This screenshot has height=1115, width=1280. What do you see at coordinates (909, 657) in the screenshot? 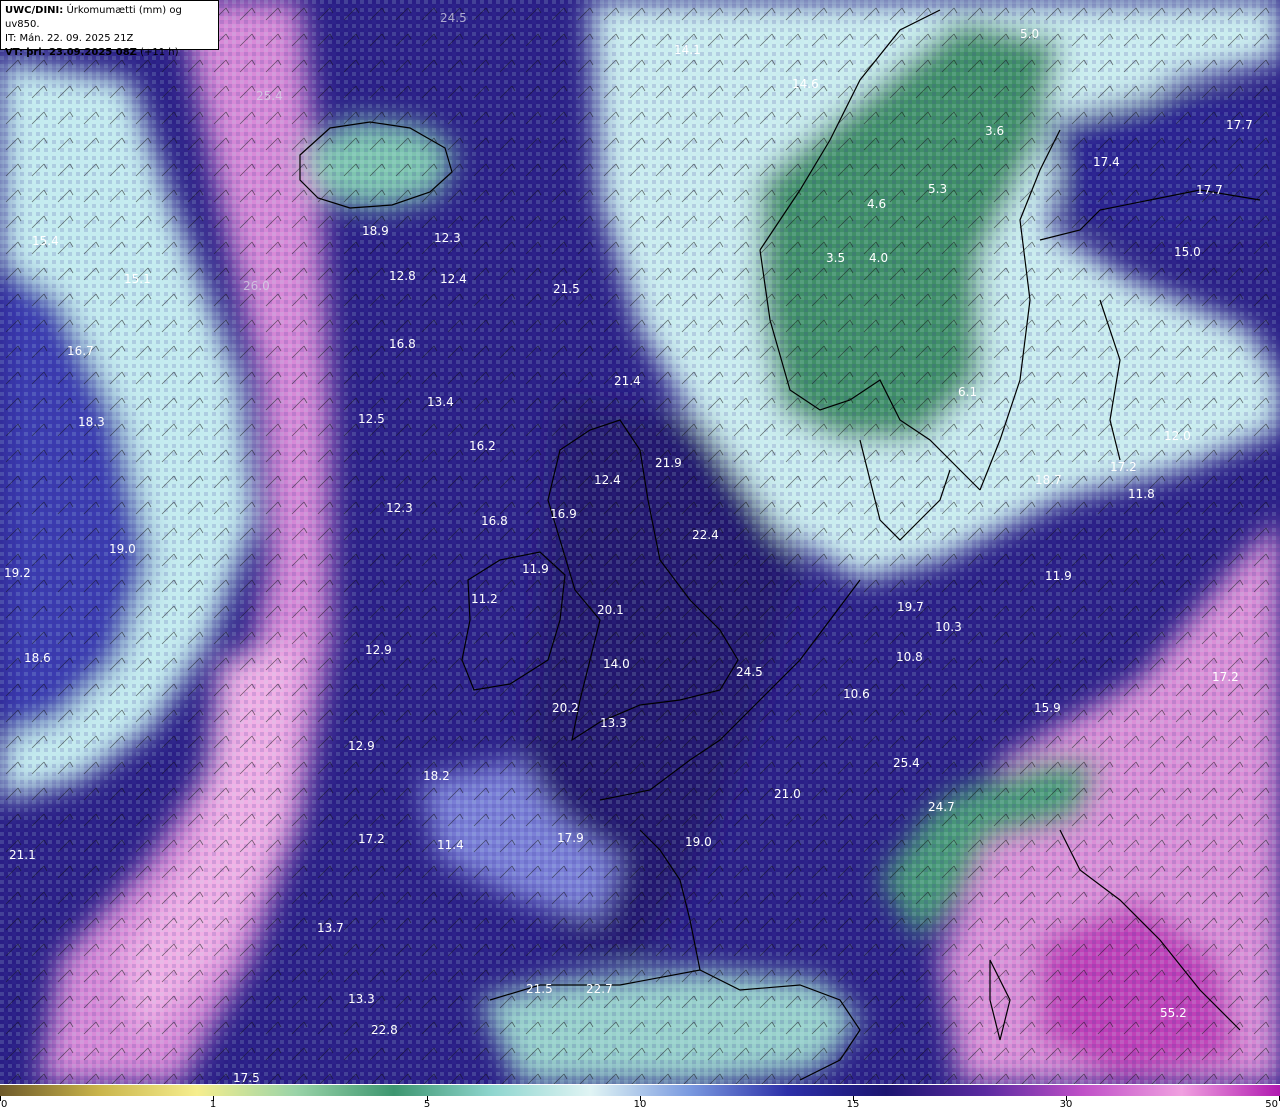
I see `map-value: 10.8` at bounding box center [909, 657].